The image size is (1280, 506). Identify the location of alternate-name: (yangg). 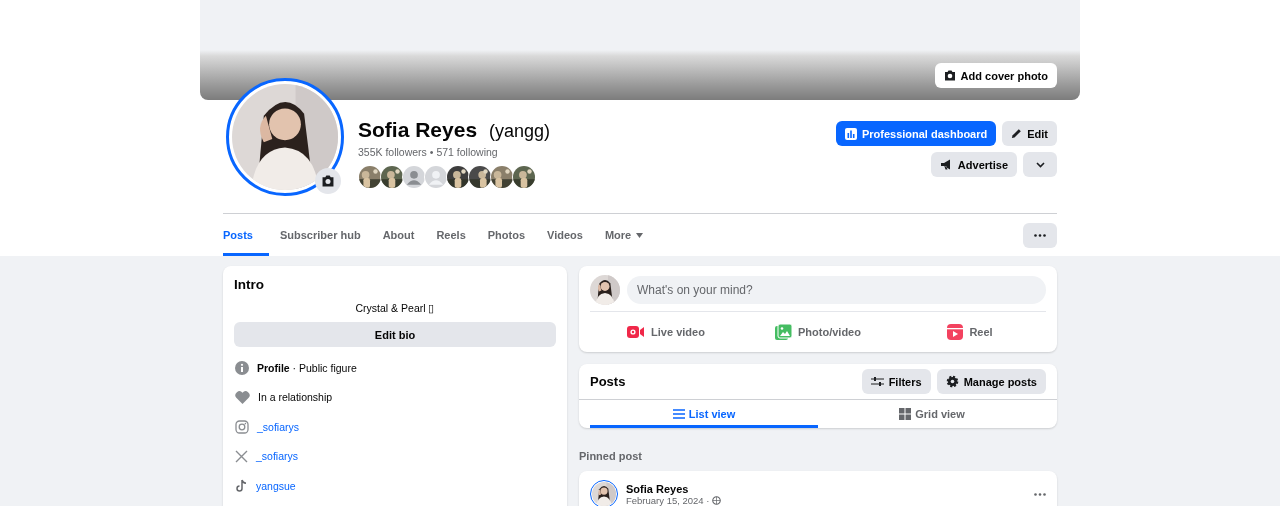
(520, 131).